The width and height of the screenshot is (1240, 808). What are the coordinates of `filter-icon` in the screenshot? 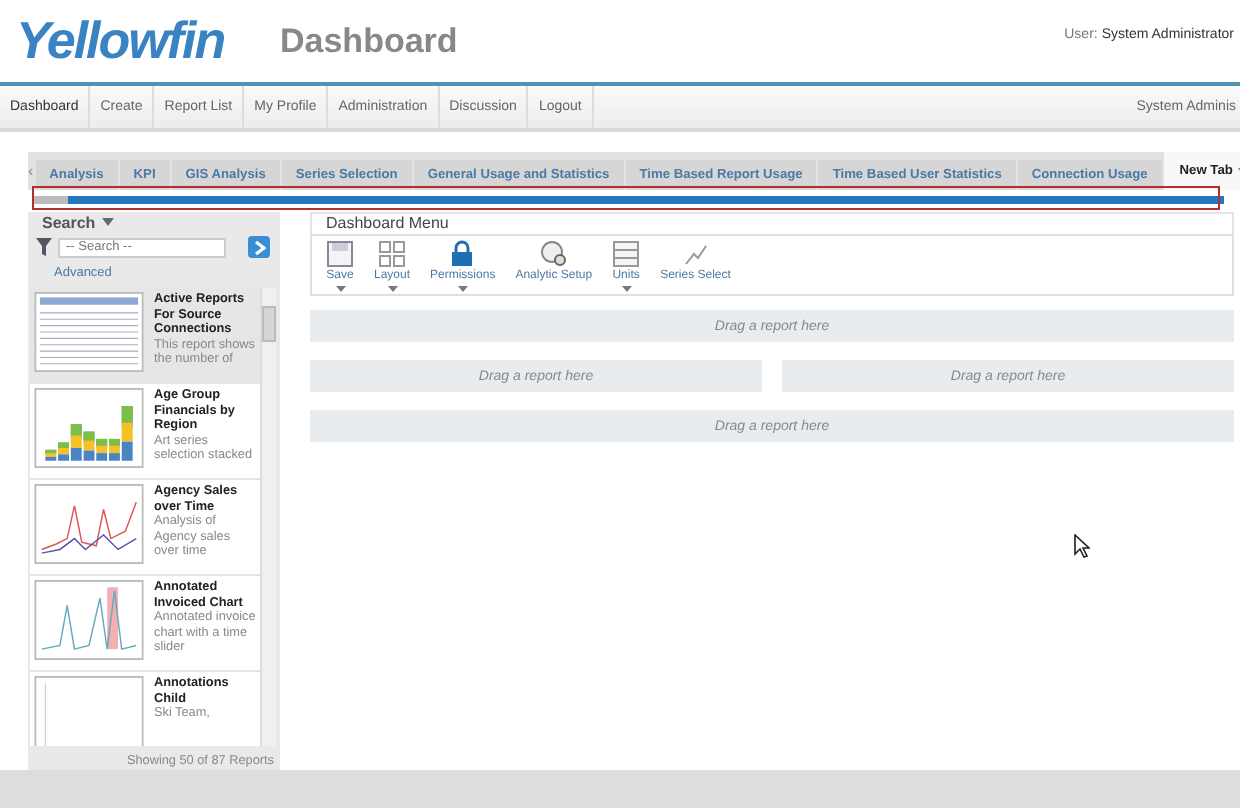 It's located at (44, 247).